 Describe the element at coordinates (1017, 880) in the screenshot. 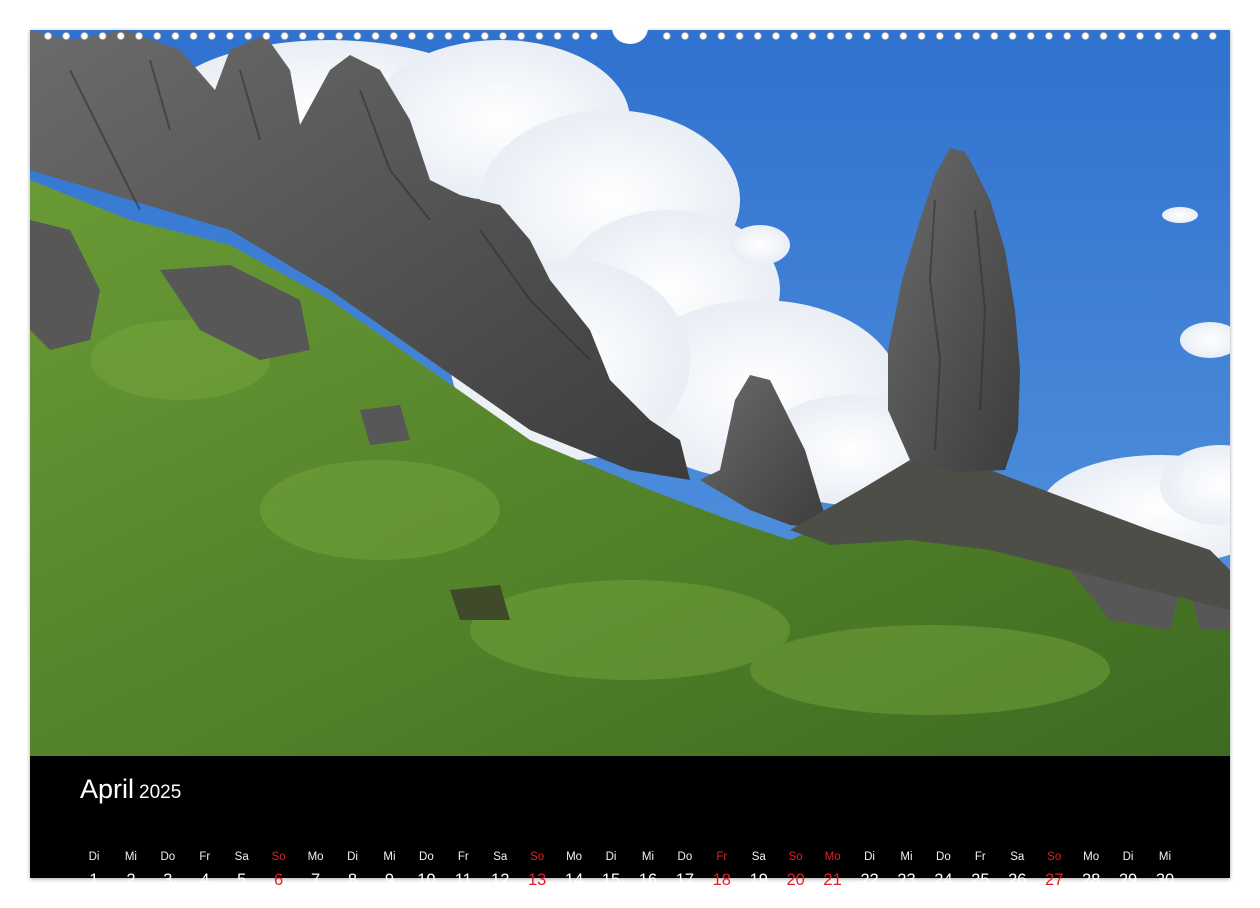

I see `day-number: 26` at that location.